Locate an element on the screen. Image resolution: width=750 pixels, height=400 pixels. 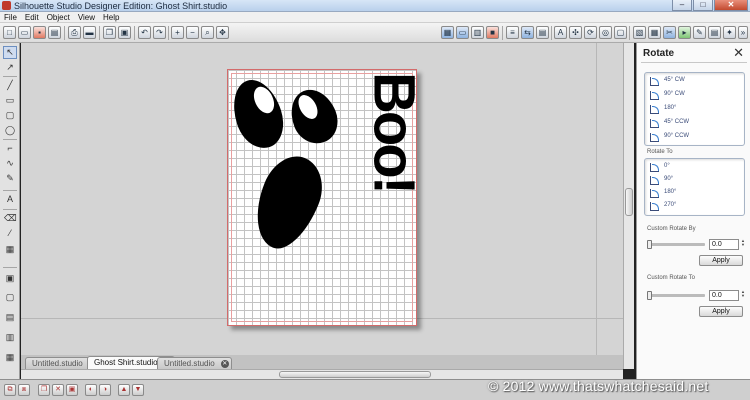
text-tool-icon: A is located at coordinates (10, 199).